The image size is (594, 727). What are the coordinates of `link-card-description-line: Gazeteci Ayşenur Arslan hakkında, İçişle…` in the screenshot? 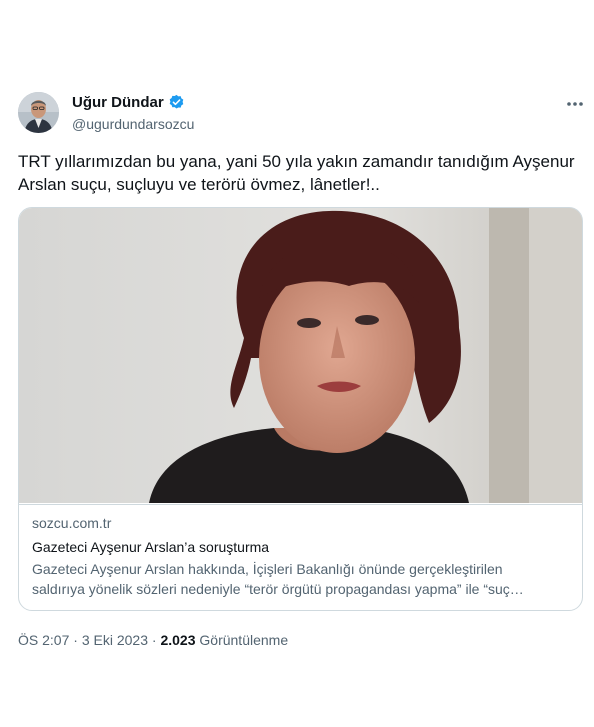 It's located at (267, 569).